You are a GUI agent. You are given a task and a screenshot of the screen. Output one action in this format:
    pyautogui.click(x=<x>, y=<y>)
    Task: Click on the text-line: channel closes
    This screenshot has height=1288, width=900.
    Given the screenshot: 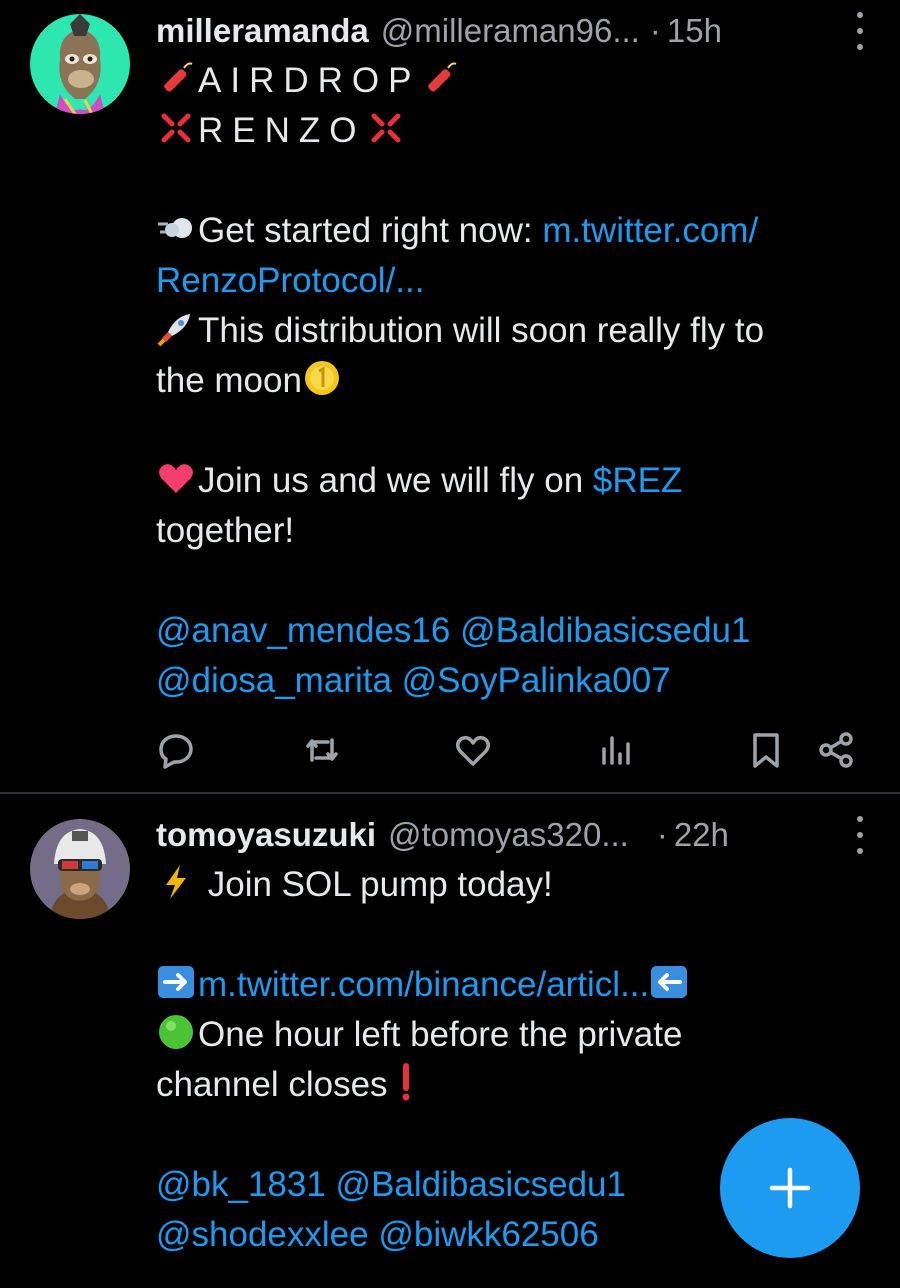 What is the action you would take?
    pyautogui.click(x=508, y=1085)
    